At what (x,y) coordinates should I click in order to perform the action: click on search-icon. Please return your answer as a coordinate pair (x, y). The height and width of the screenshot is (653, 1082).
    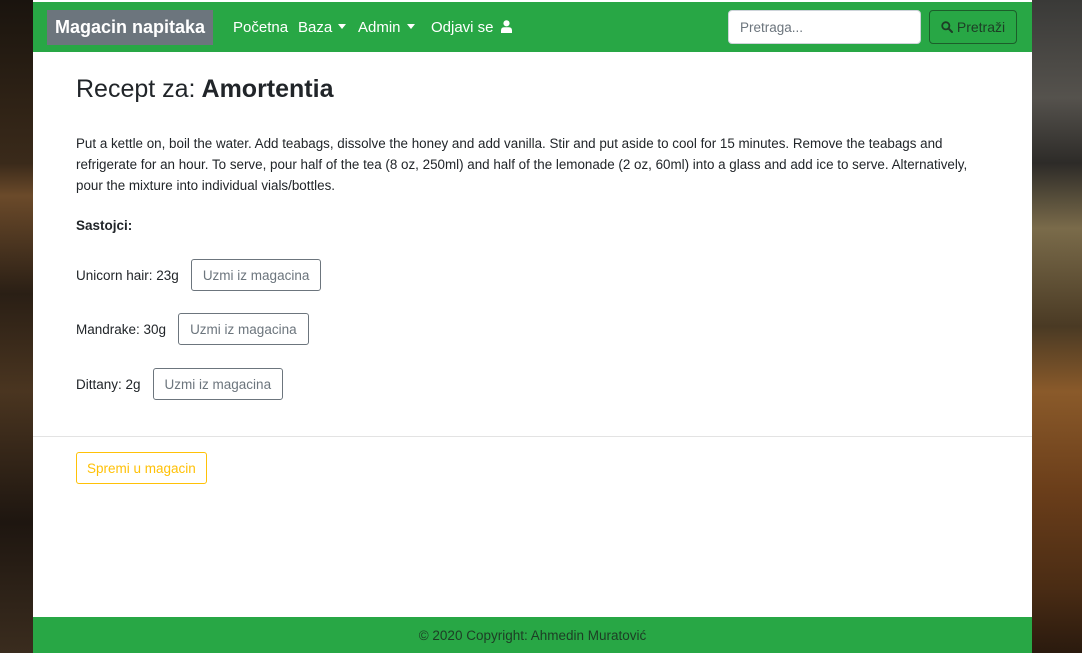
    Looking at the image, I should click on (947, 27).